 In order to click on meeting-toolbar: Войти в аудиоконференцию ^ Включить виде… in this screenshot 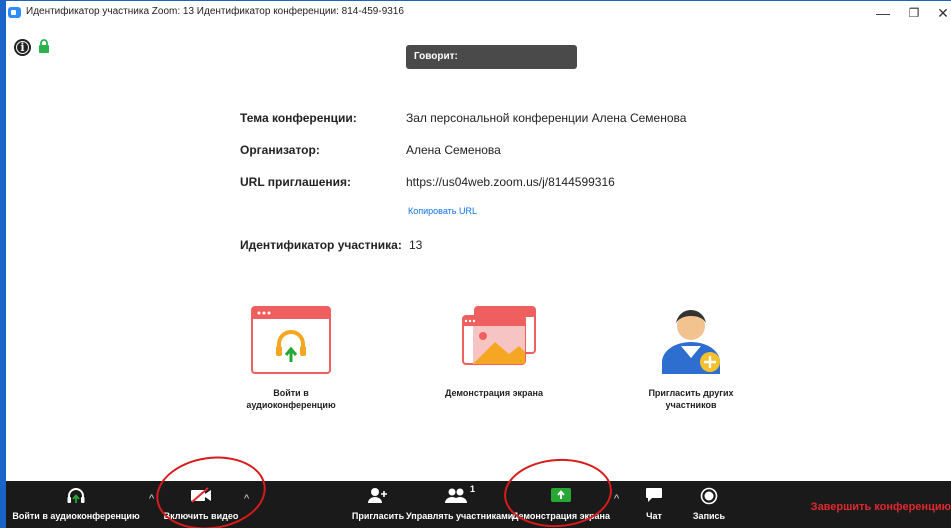, I will do `click(478, 504)`.